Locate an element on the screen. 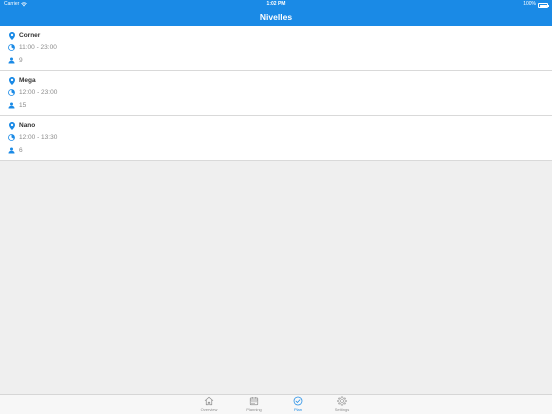 The image size is (552, 414). room-capacity: 9 is located at coordinates (21, 60).